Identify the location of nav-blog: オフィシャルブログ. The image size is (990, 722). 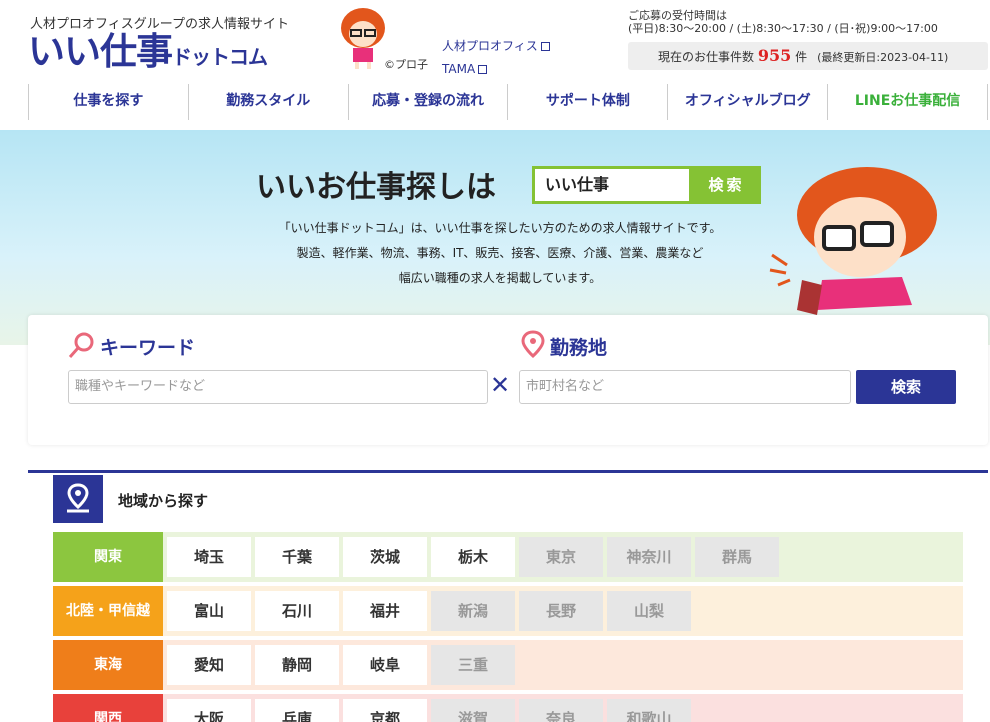
(747, 102).